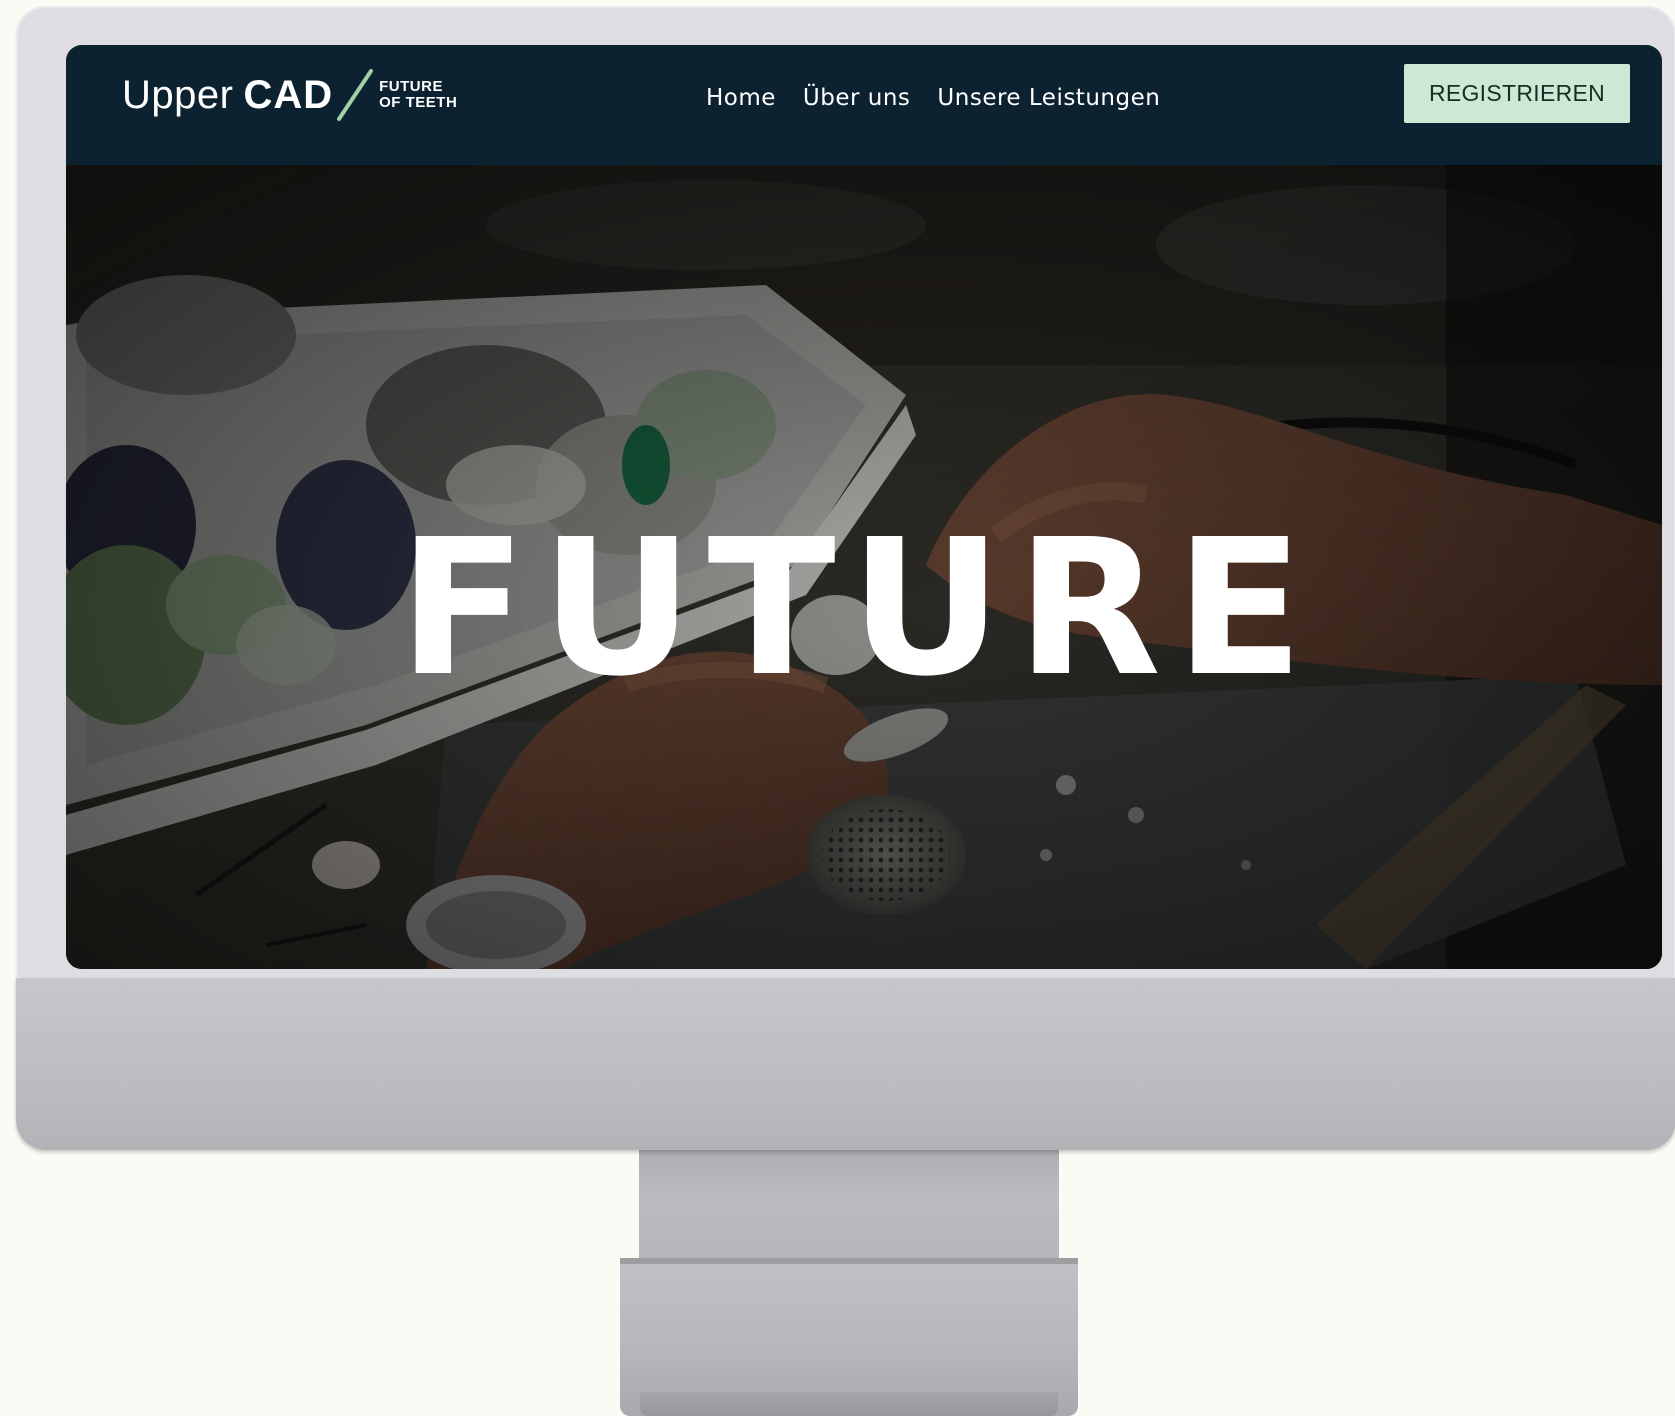 The height and width of the screenshot is (1416, 1675). I want to click on register-button: REGISTRIEREN, so click(1517, 93).